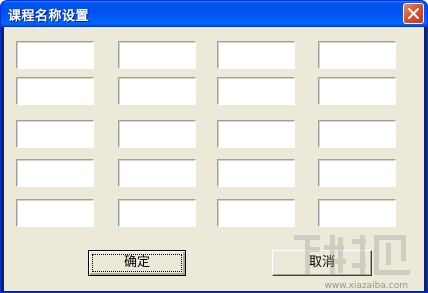  Describe the element at coordinates (357, 134) in the screenshot. I see `course-name-field-r3-c4` at that location.